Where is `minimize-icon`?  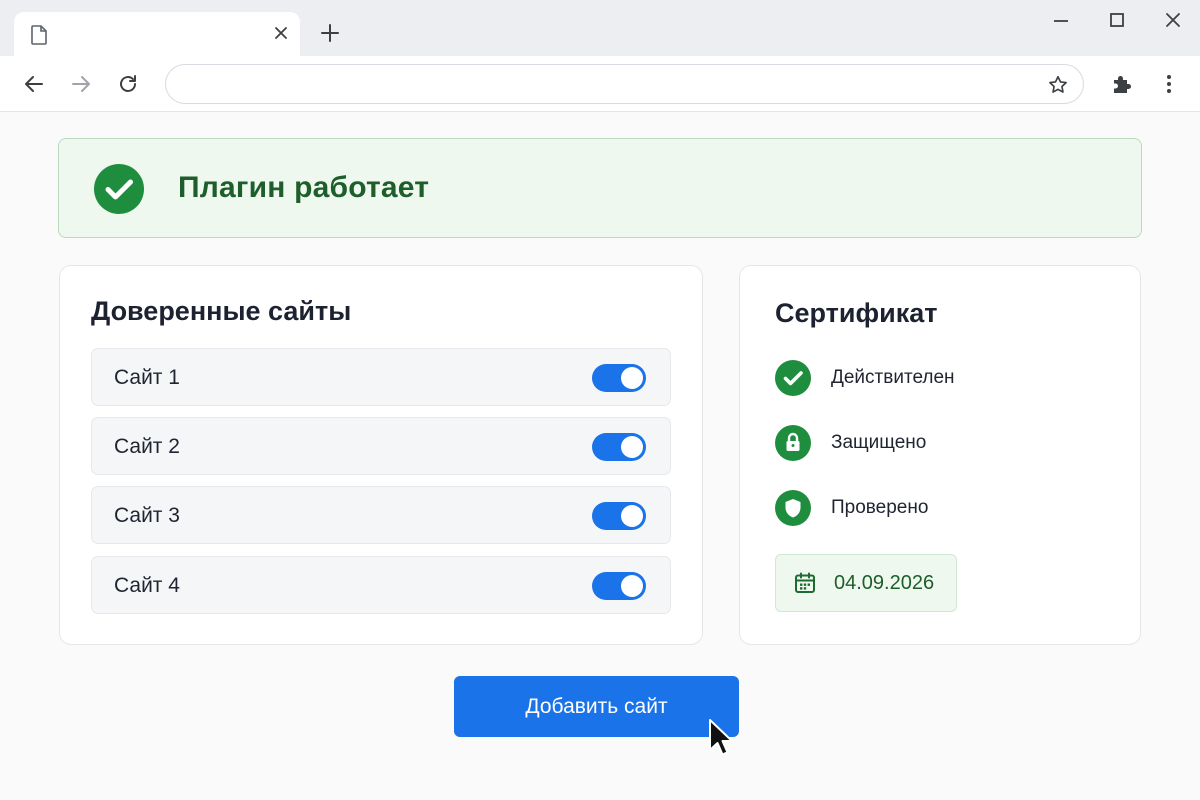 minimize-icon is located at coordinates (1061, 21).